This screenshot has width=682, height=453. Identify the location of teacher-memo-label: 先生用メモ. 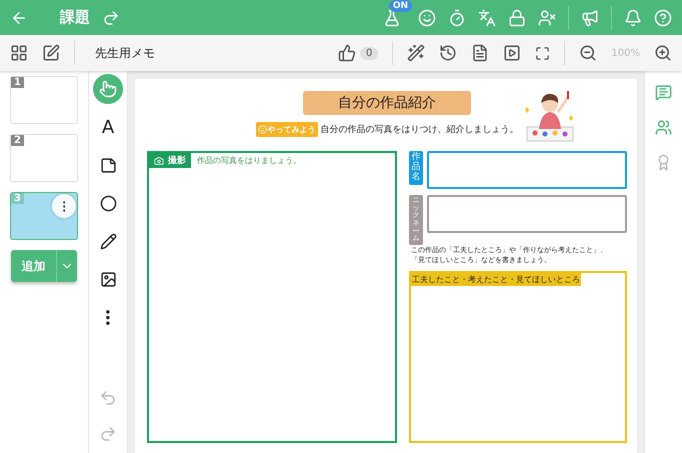
(125, 53).